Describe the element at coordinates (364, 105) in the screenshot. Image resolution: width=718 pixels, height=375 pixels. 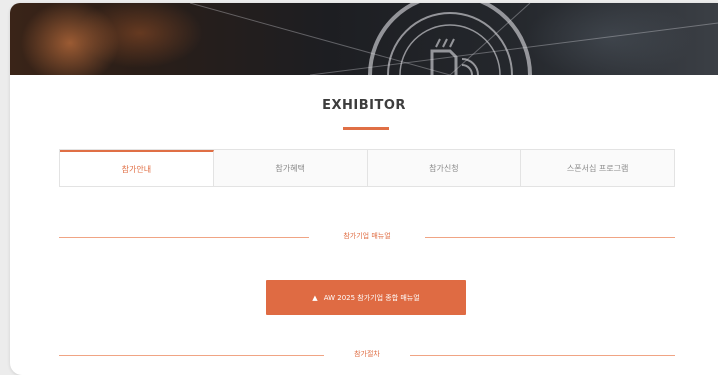
I see `page-title: EXHIBITOR` at that location.